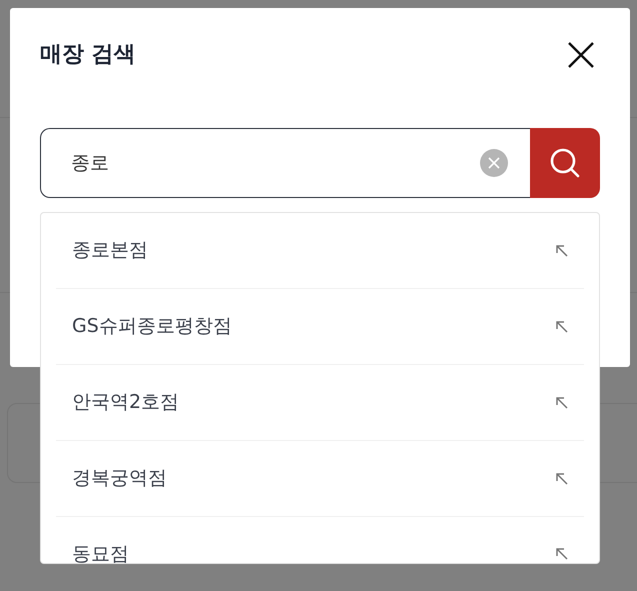 Image resolution: width=637 pixels, height=591 pixels. I want to click on clear-icon, so click(494, 163).